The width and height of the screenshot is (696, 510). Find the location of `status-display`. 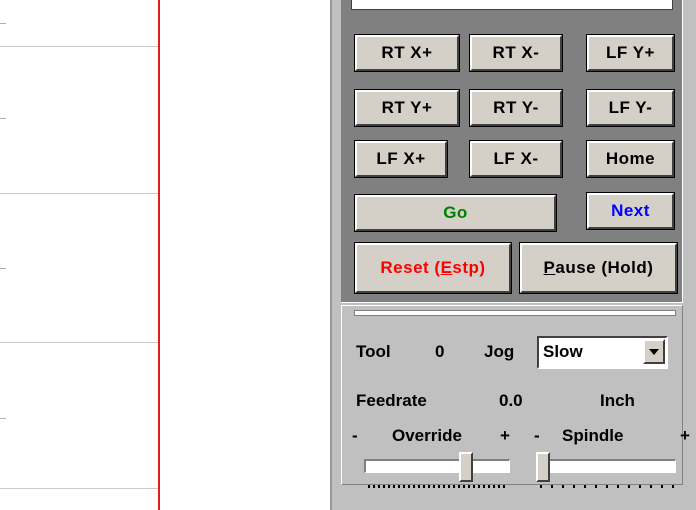

status-display is located at coordinates (512, 5).